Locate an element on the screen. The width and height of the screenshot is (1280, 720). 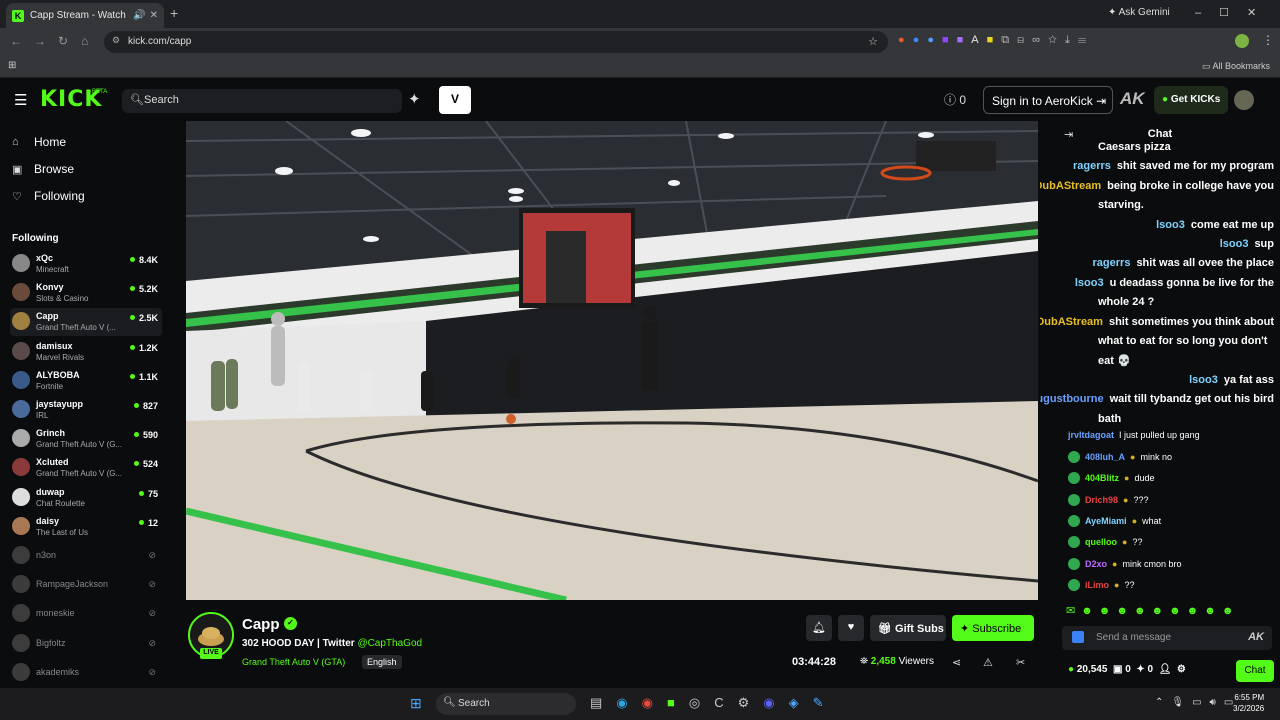
file-explorer-icon: ▤ is located at coordinates (603, 702).